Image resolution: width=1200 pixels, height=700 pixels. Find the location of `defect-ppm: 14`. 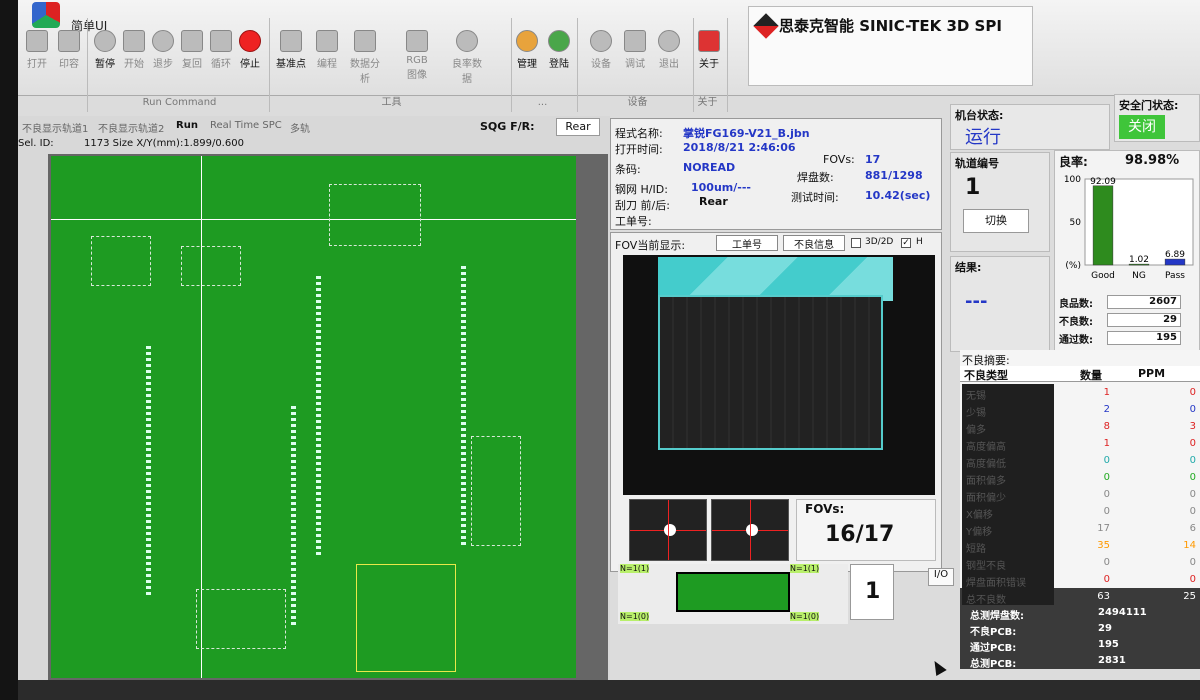

defect-ppm: 14 is located at coordinates (1189, 545).